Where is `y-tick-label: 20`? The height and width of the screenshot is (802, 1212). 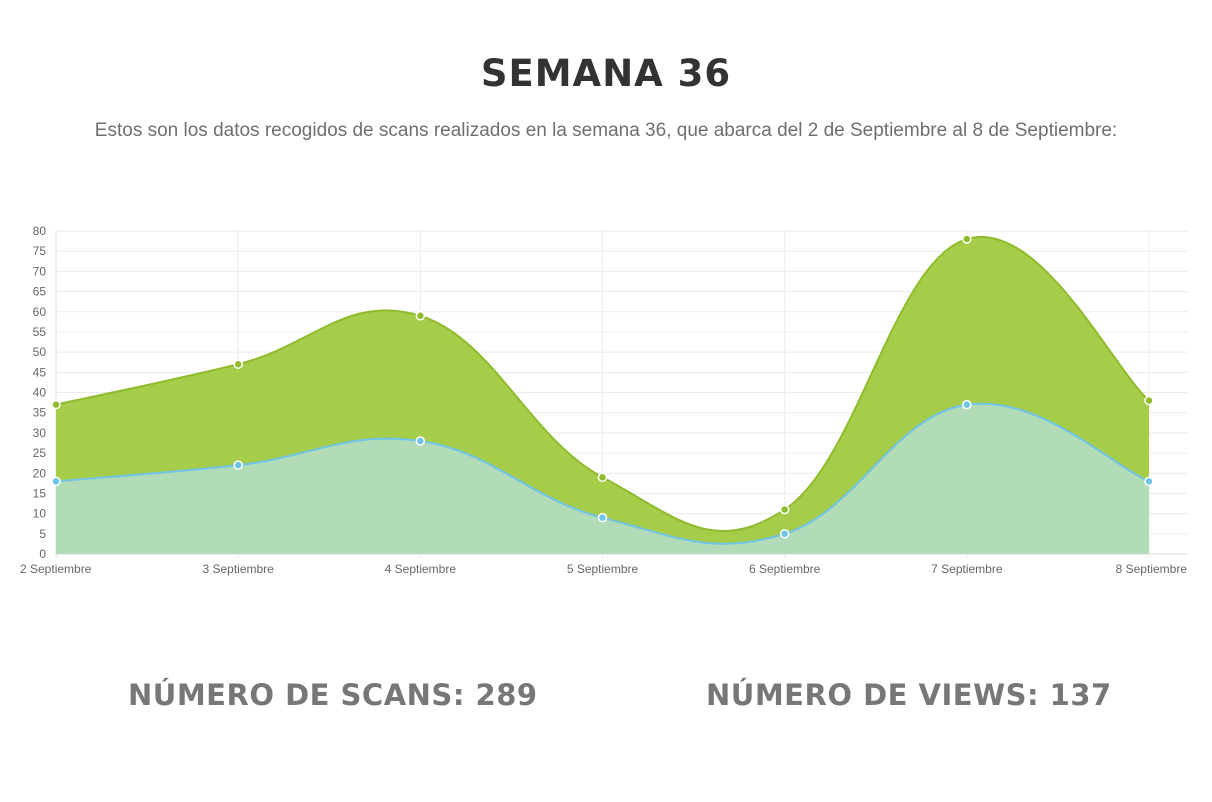
y-tick-label: 20 is located at coordinates (40, 473).